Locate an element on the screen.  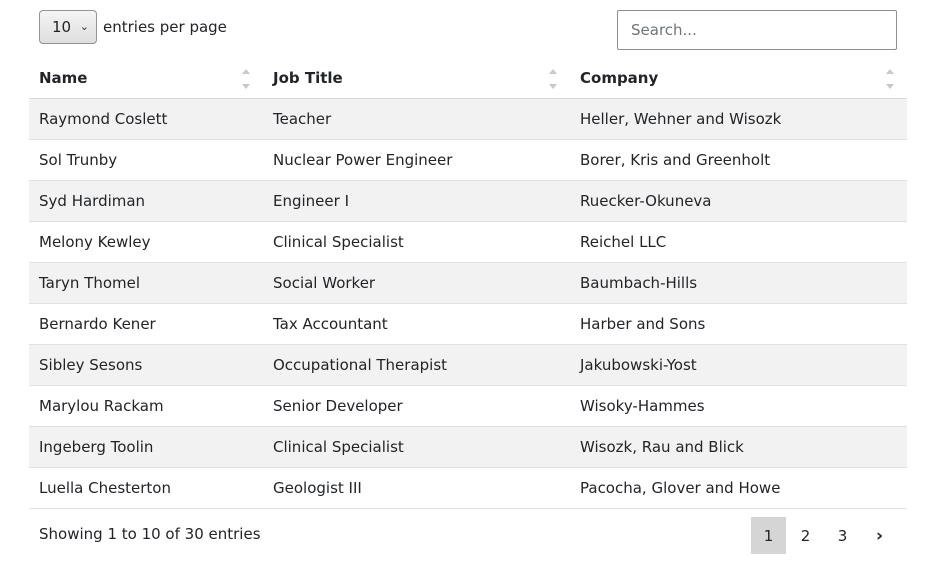
cell-name: Syd Hardiman is located at coordinates (146, 201).